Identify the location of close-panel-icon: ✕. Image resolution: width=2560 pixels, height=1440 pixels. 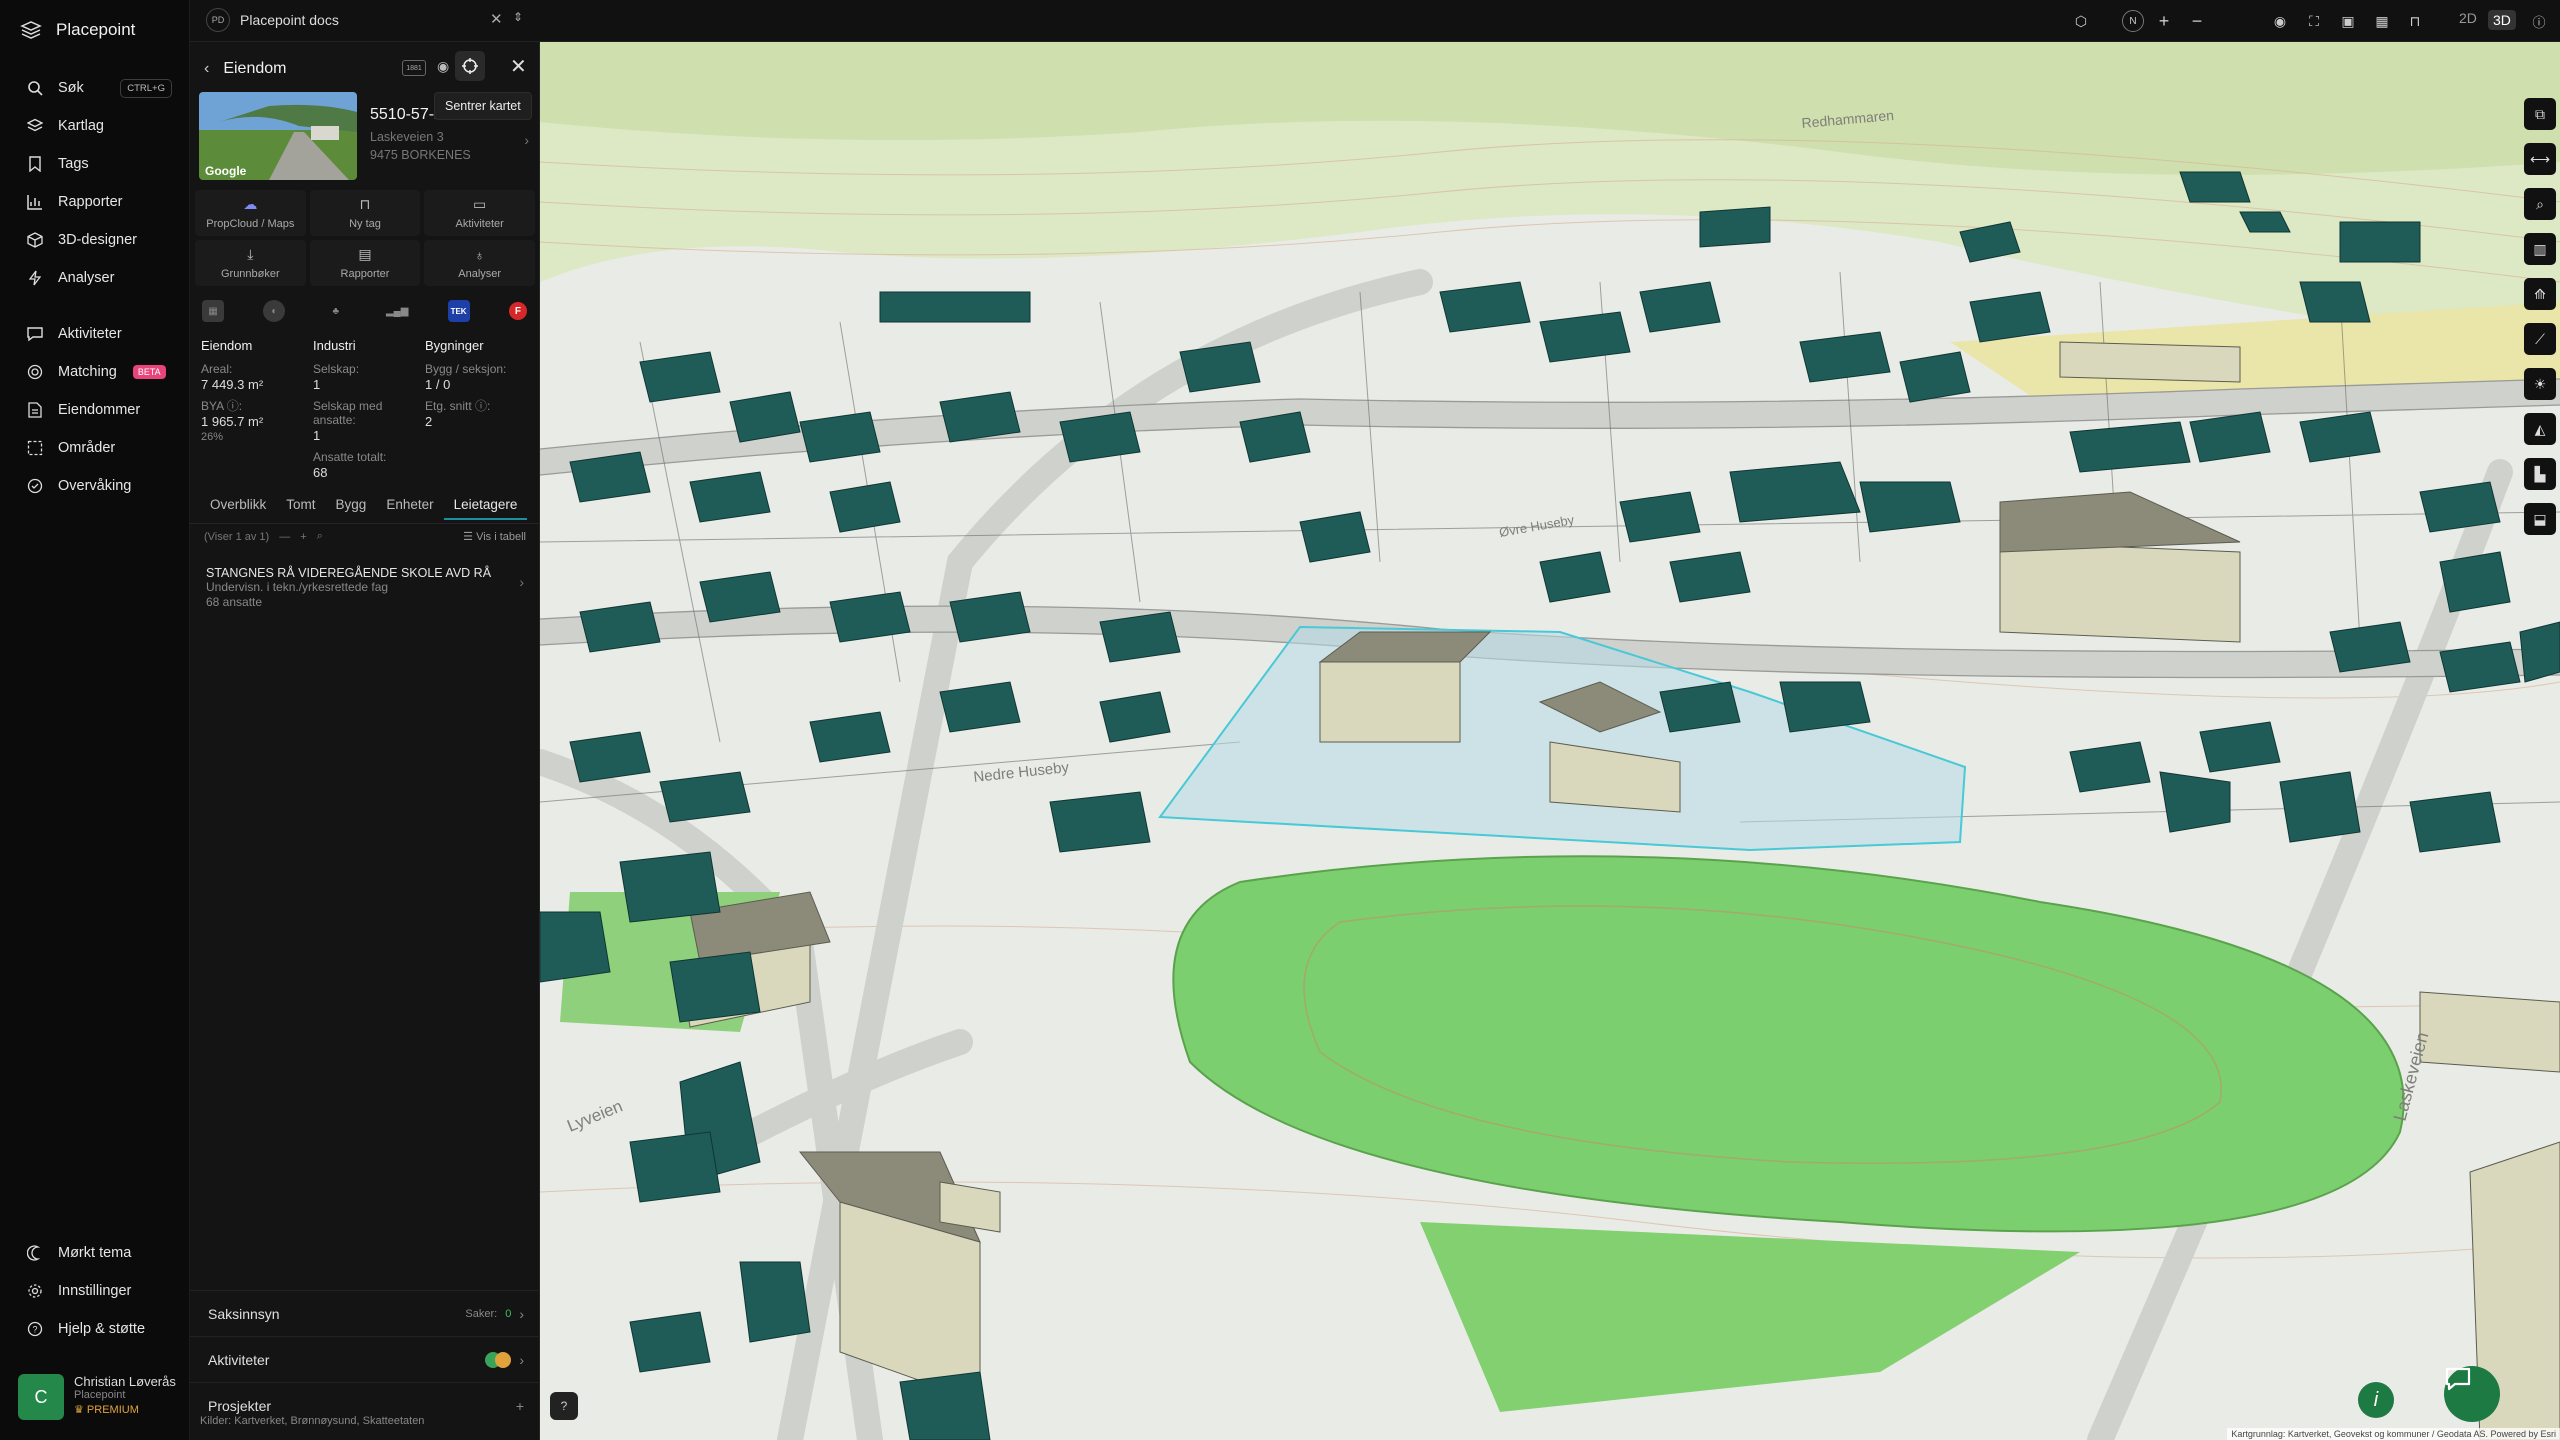
(518, 66).